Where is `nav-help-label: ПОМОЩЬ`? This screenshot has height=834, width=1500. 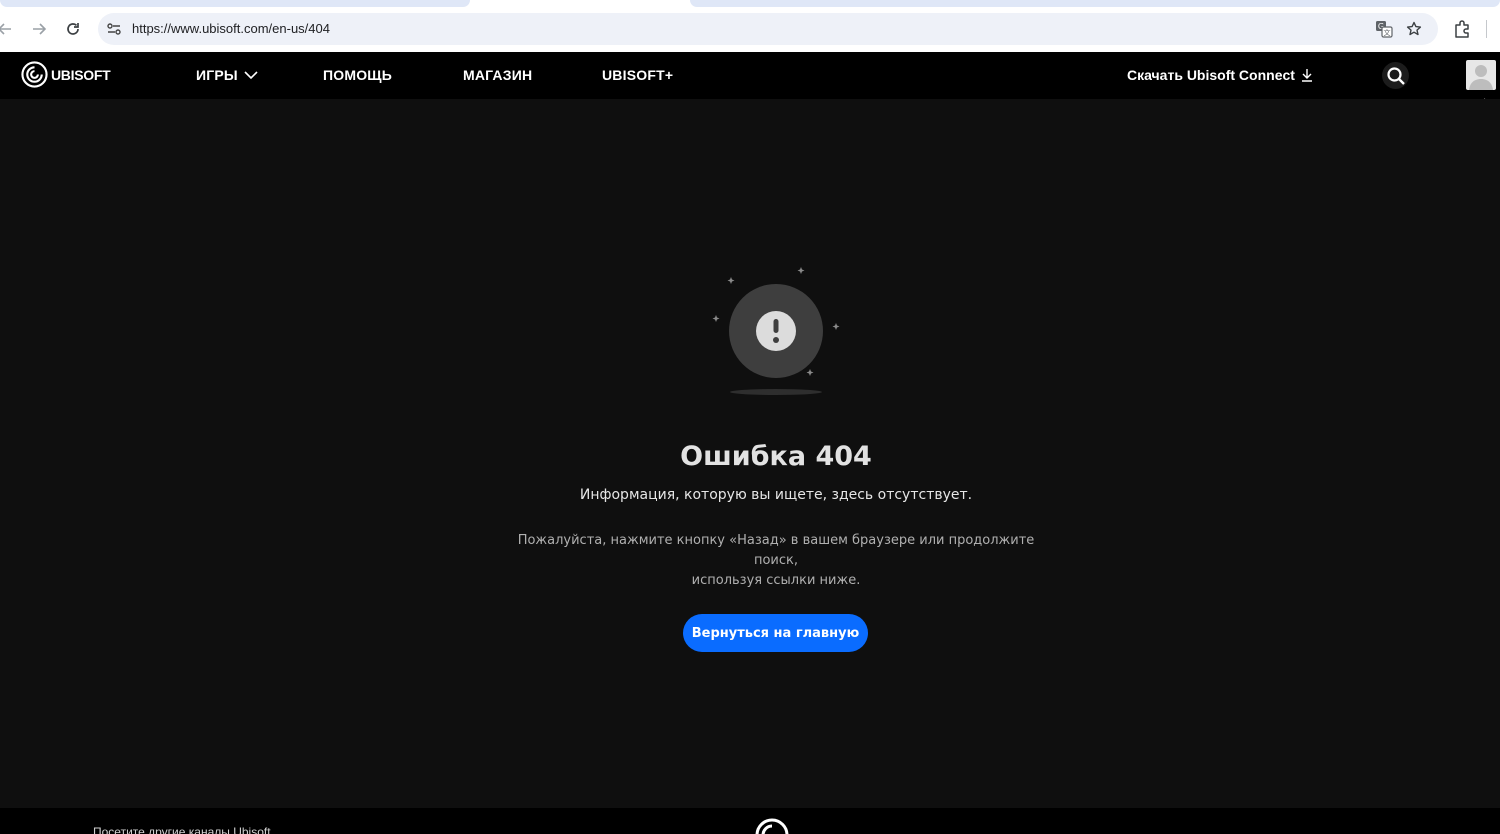 nav-help-label: ПОМОЩЬ is located at coordinates (358, 75).